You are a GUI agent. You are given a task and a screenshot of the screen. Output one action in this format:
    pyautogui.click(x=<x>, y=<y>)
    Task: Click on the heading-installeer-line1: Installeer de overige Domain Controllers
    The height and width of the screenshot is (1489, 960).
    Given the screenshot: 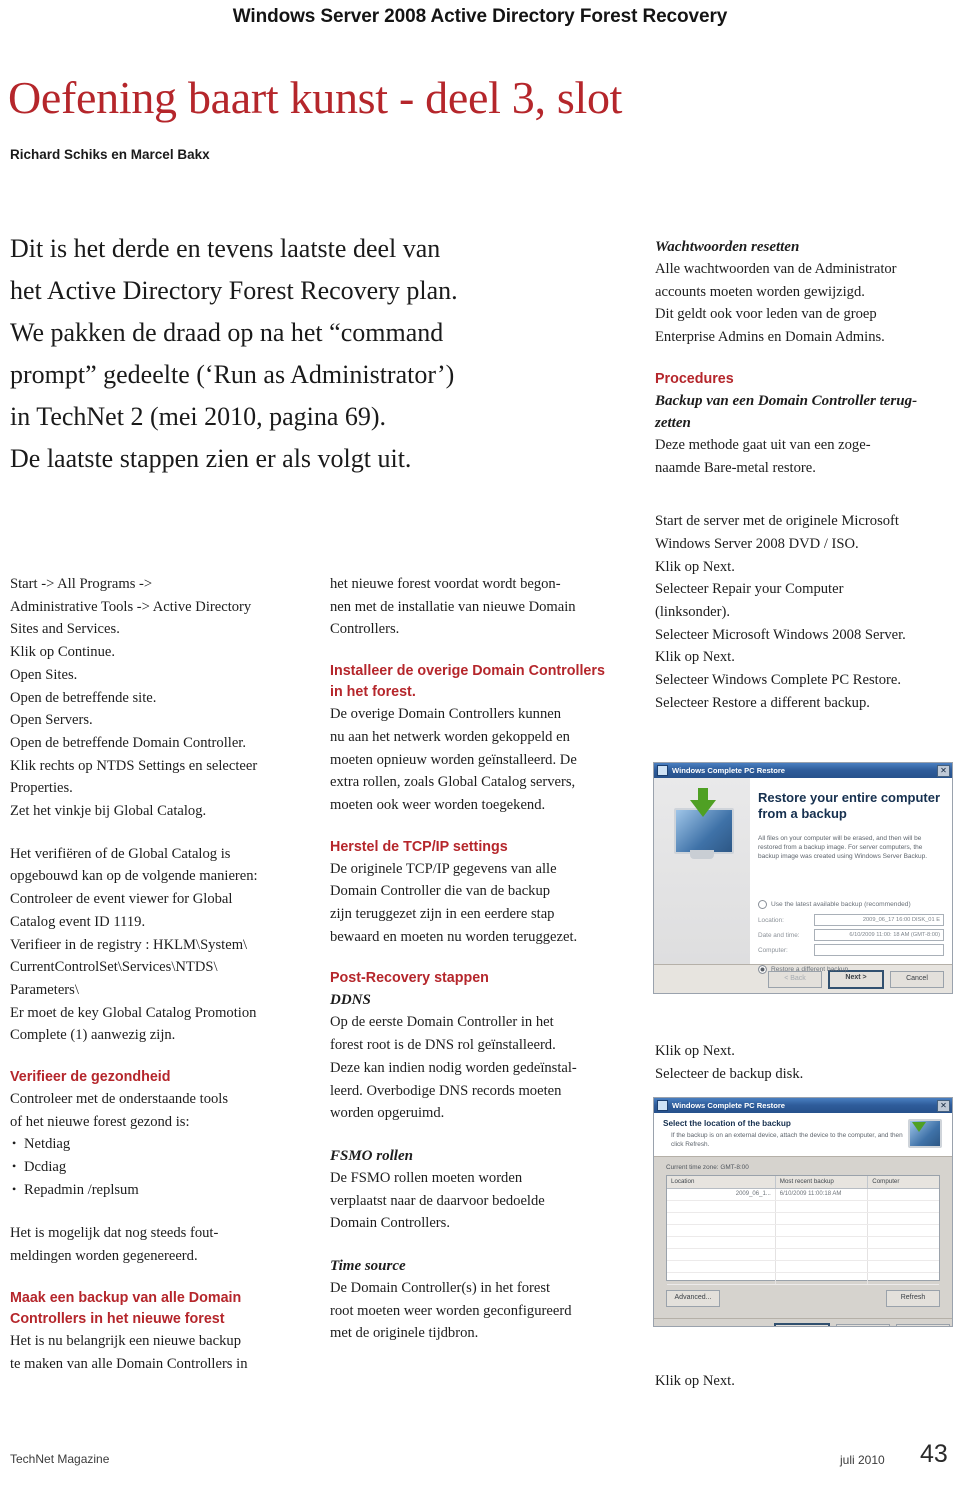 What is the action you would take?
    pyautogui.click(x=467, y=671)
    